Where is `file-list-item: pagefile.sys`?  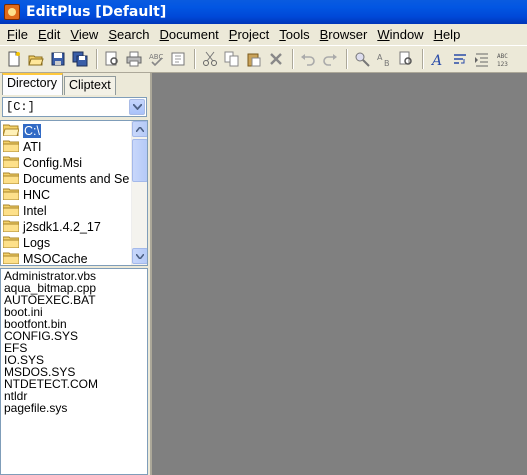 file-list-item: pagefile.sys is located at coordinates (74, 408).